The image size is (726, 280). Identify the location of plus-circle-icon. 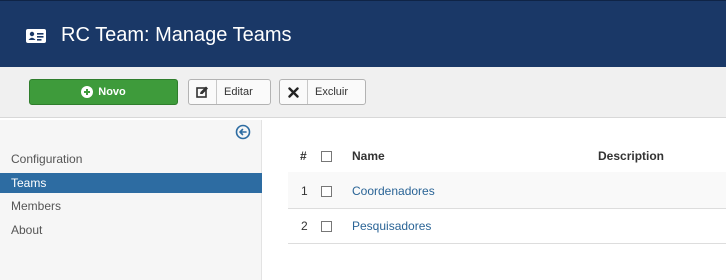
(87, 92).